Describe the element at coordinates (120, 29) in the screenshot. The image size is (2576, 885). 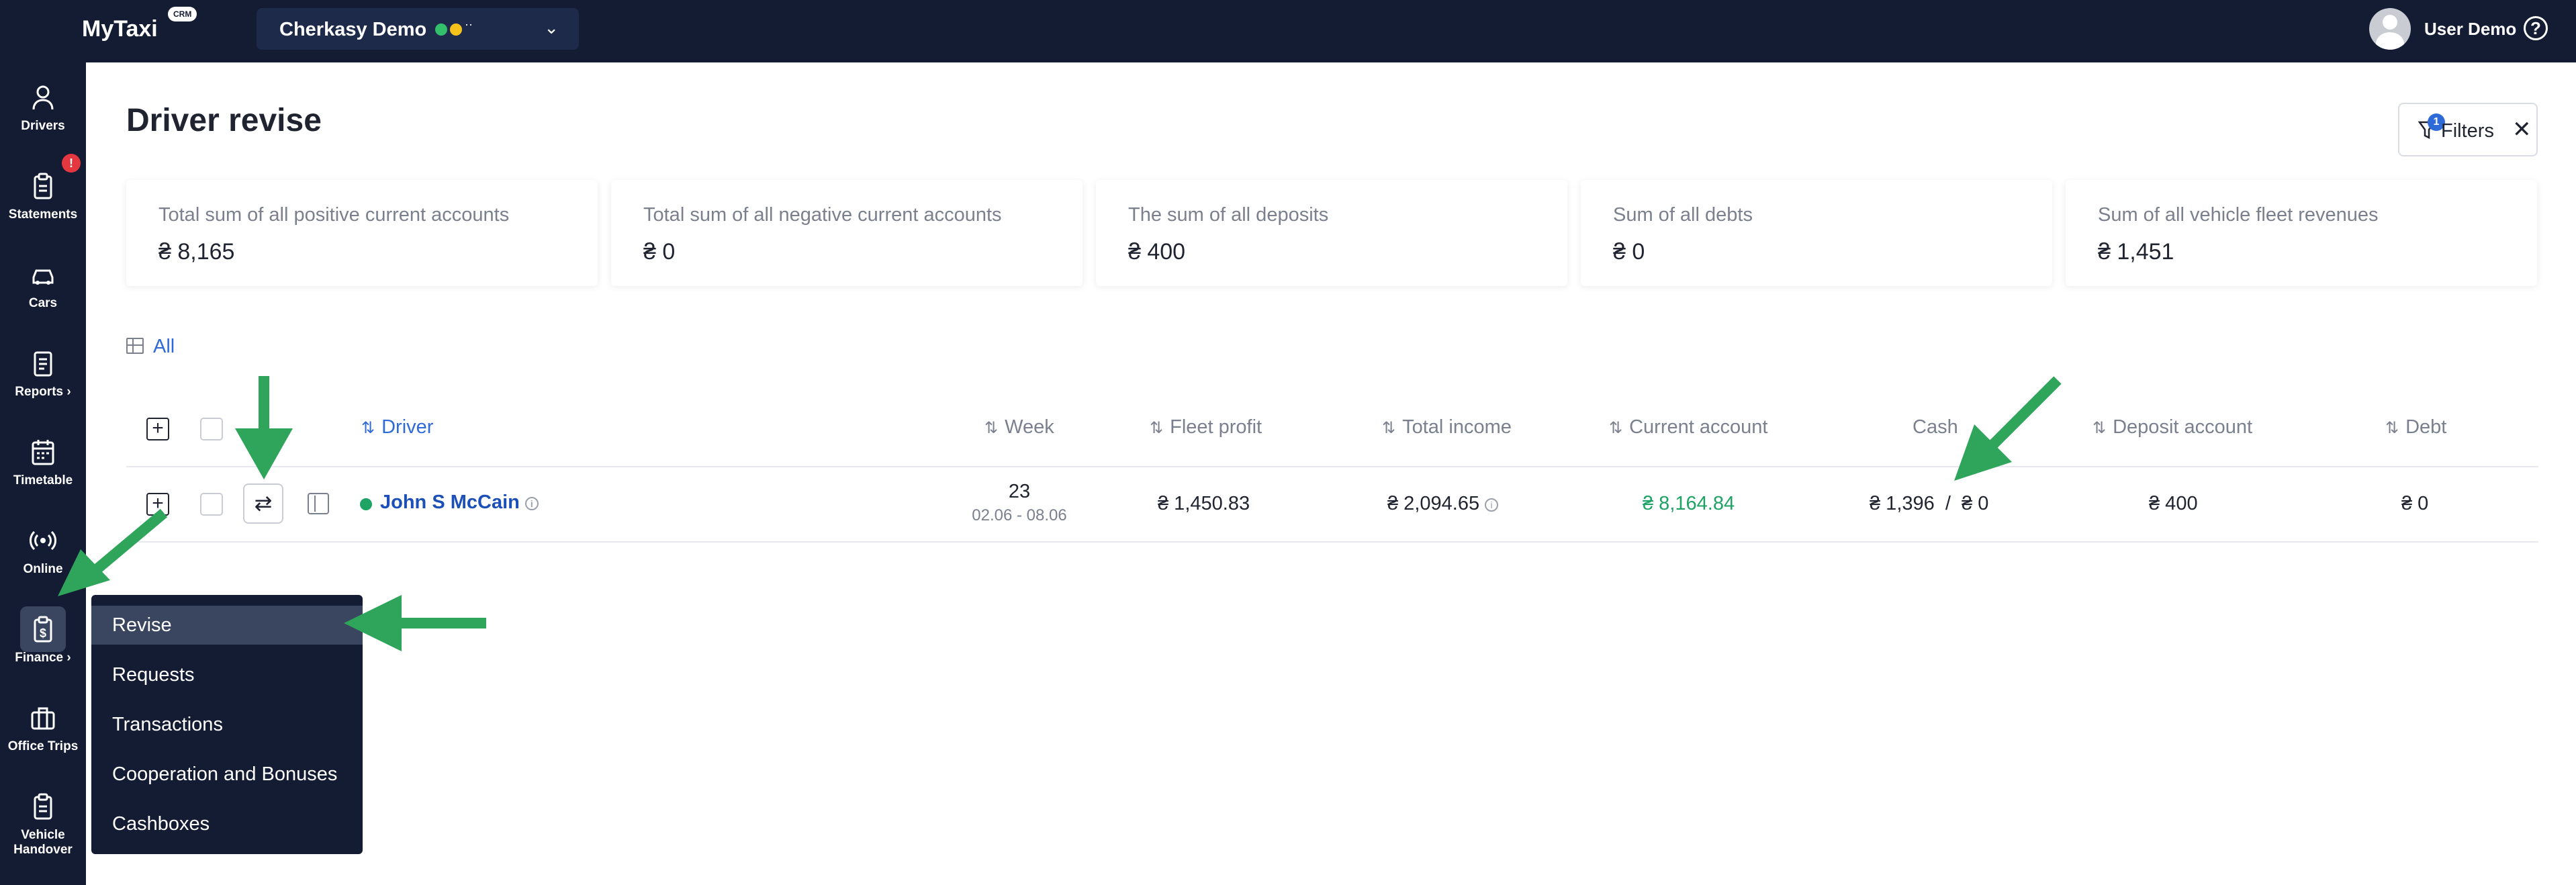
I see `app-logo: MyTaxi` at that location.